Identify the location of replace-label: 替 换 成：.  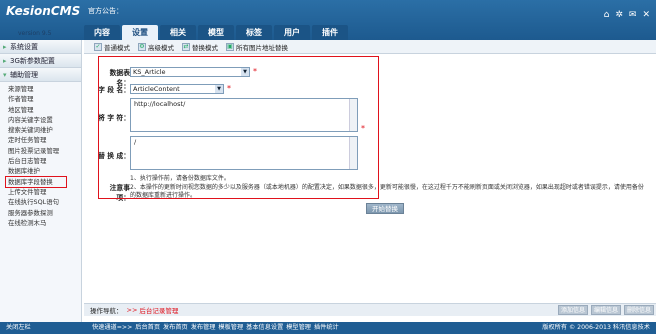
(114, 156).